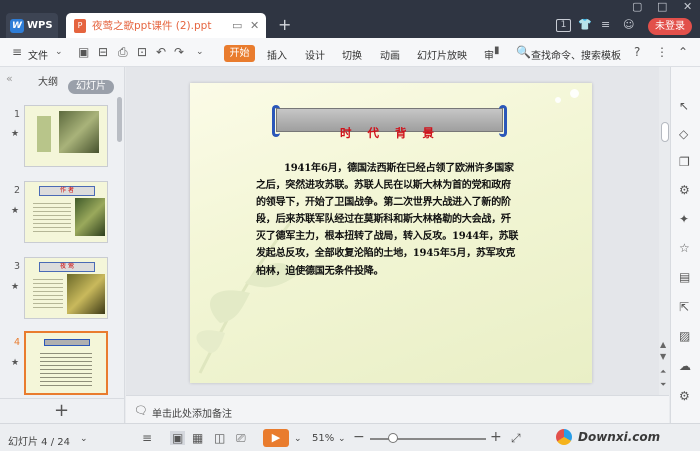 The height and width of the screenshot is (451, 700). I want to click on save-icon: ▣, so click(83, 52).